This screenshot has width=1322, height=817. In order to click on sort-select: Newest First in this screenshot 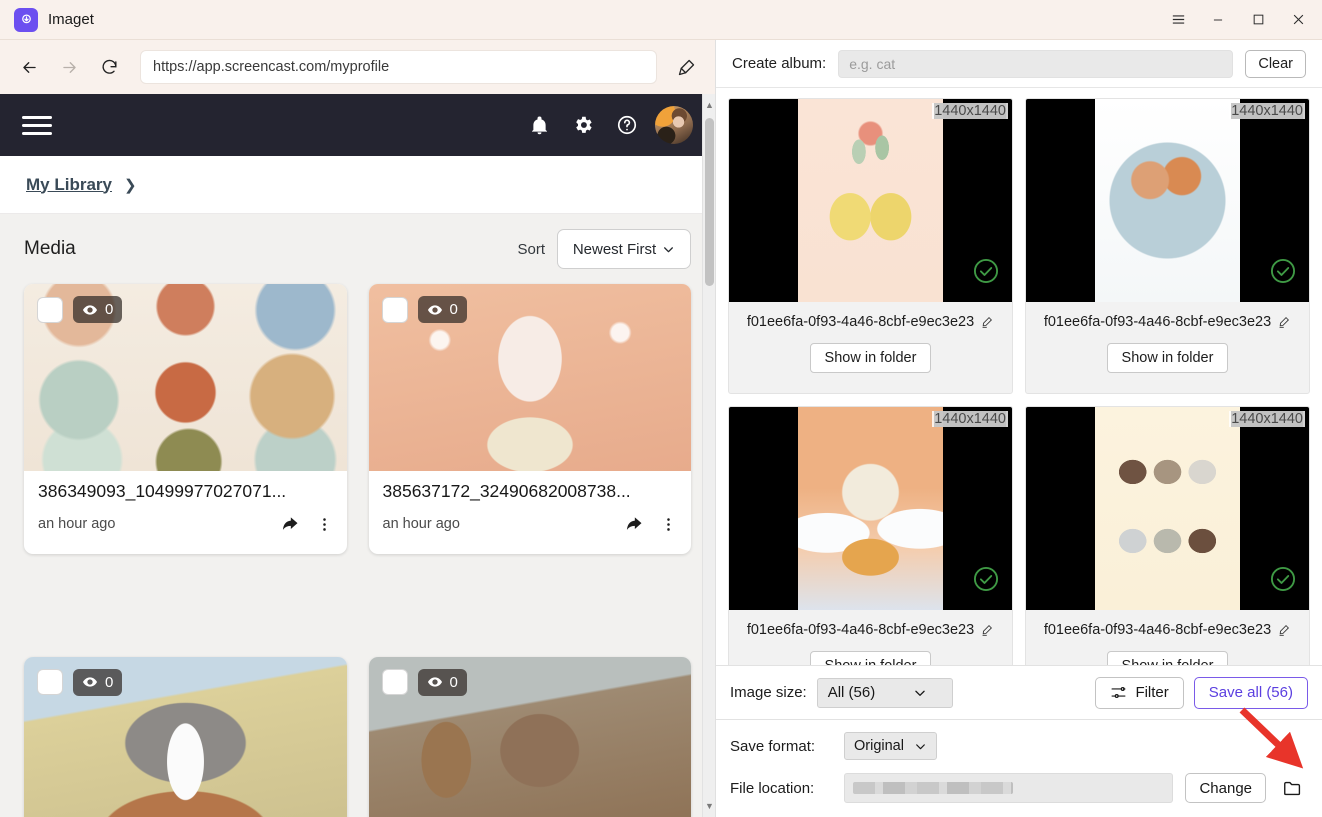, I will do `click(624, 249)`.